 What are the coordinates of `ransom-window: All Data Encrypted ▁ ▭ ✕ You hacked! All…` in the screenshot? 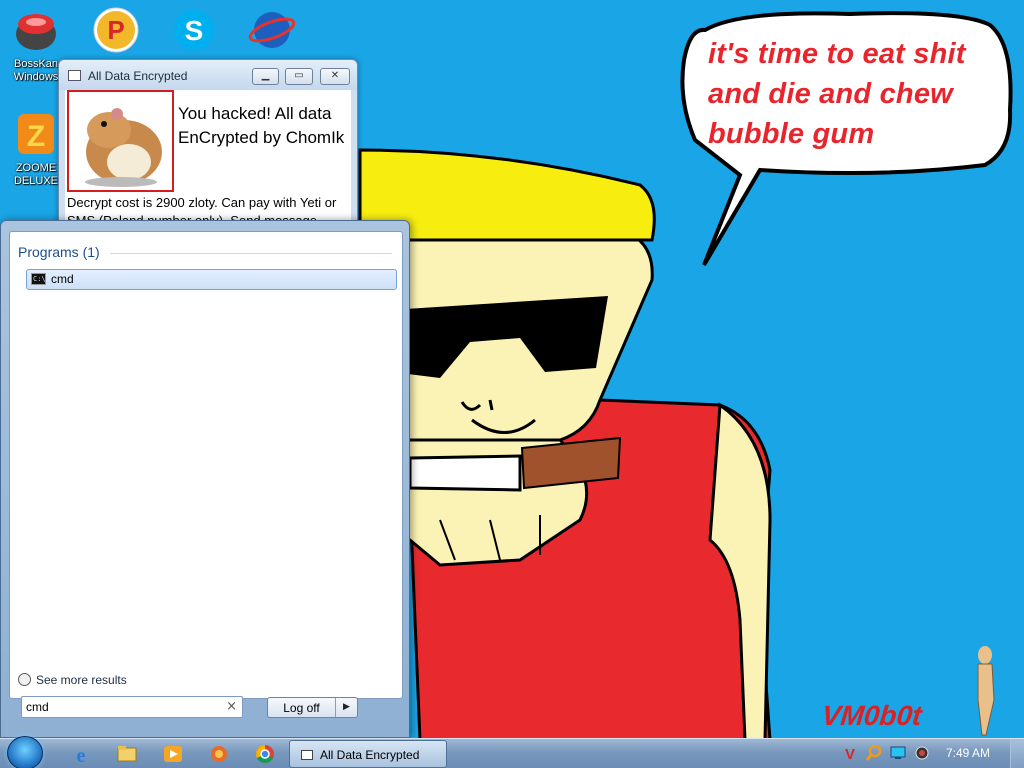 It's located at (208, 149).